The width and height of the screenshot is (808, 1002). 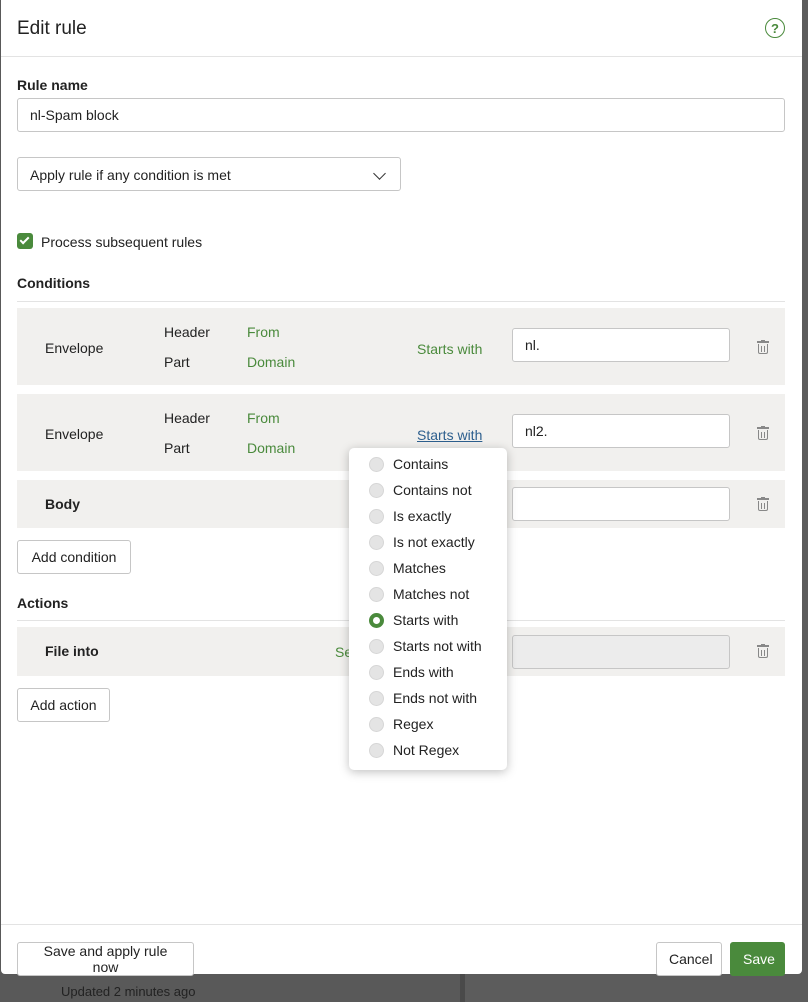 I want to click on operator-option: Is not exactly, so click(x=428, y=543).